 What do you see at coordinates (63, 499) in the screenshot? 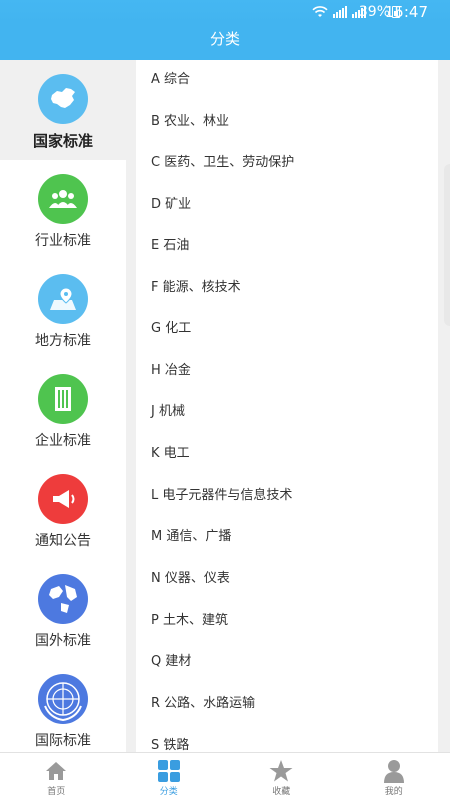
I see `megaphone-icon` at bounding box center [63, 499].